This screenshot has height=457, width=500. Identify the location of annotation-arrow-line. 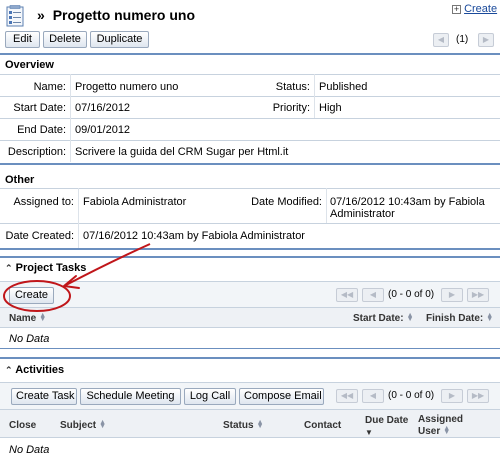
(108, 264).